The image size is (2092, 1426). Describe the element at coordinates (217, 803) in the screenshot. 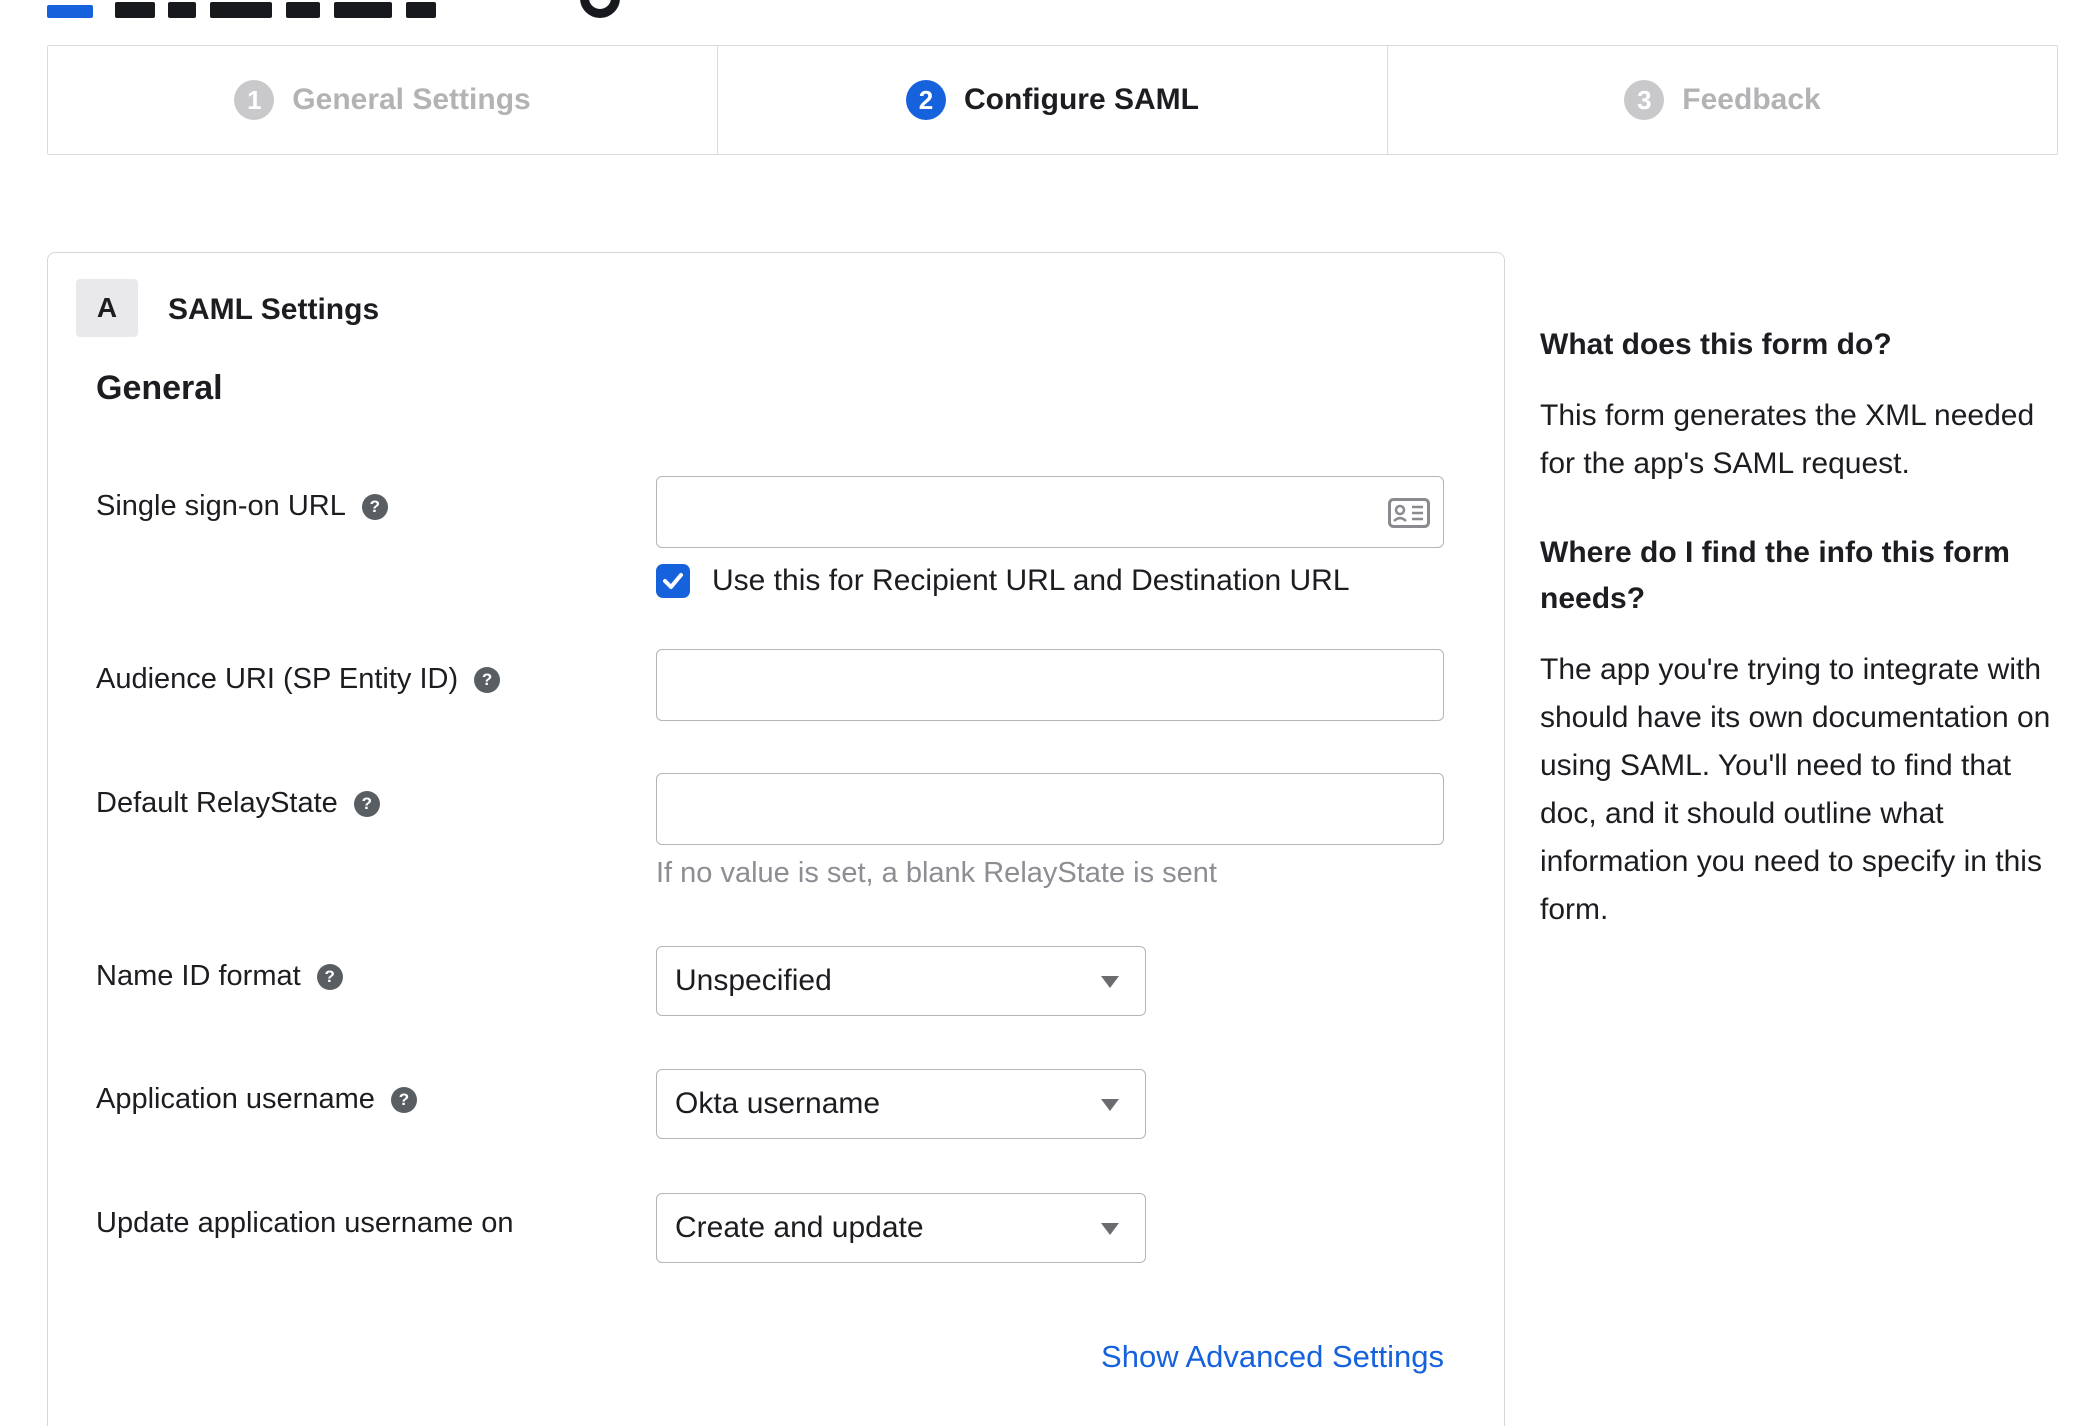

I see `label-text: Default RelayState` at that location.